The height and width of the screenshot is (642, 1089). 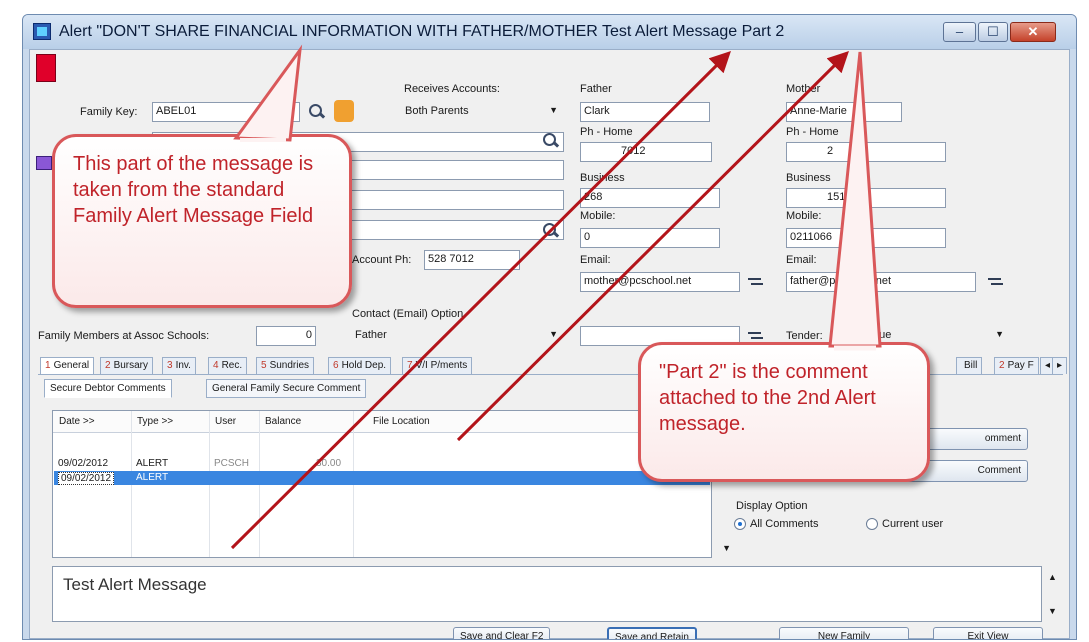 What do you see at coordinates (127, 365) in the screenshot?
I see `tab-bursary: 2 Bursary` at bounding box center [127, 365].